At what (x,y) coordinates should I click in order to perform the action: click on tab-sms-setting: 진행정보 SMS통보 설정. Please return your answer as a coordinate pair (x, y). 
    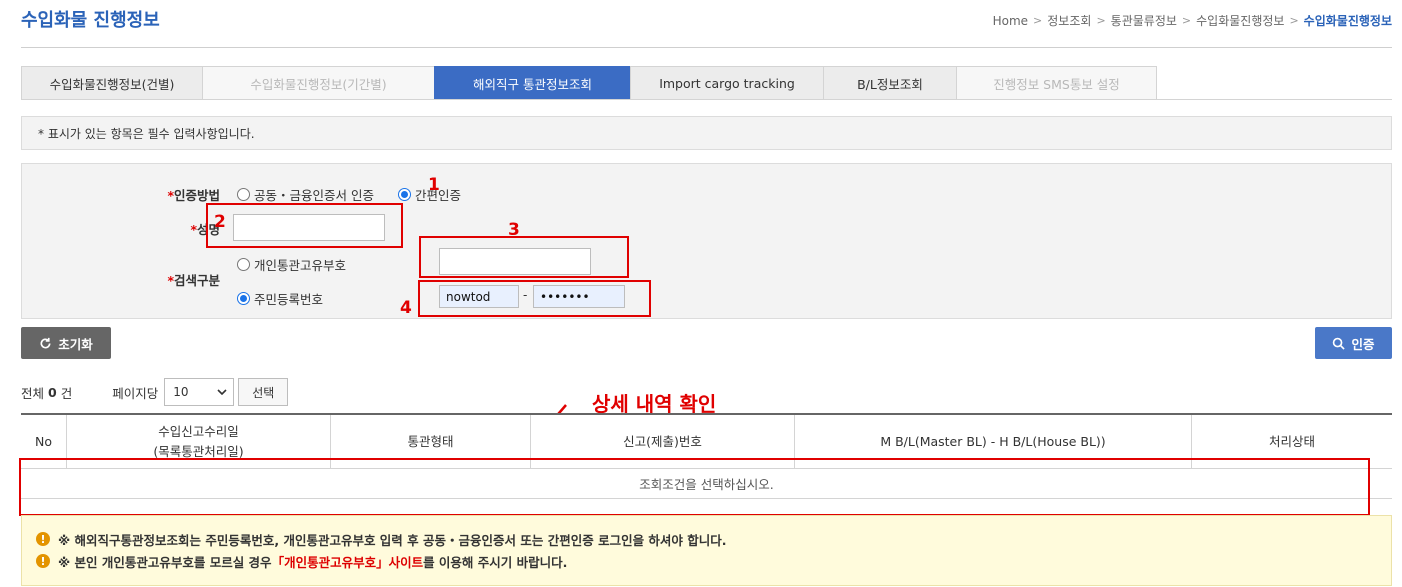
    Looking at the image, I should click on (1056, 83).